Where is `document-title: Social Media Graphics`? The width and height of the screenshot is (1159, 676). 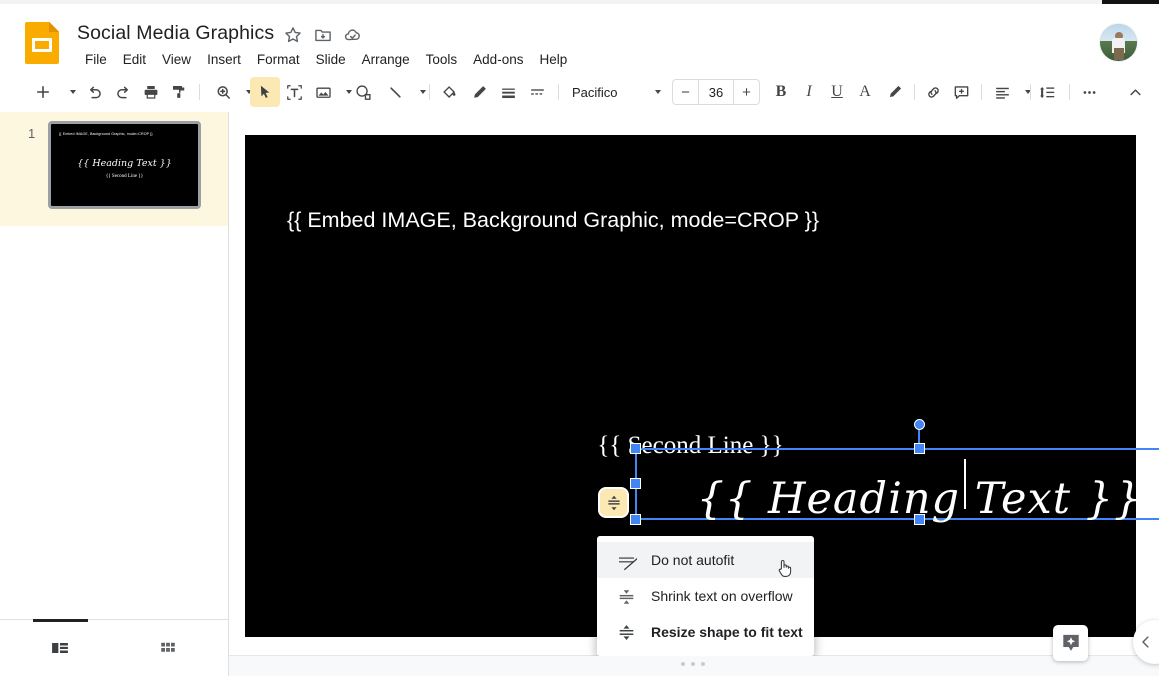 document-title: Social Media Graphics is located at coordinates (175, 33).